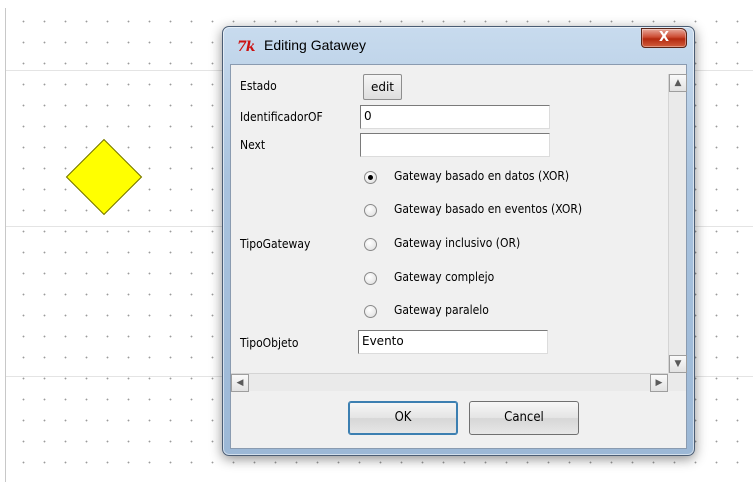 Image resolution: width=753 pixels, height=482 pixels. Describe the element at coordinates (269, 343) in the screenshot. I see `tipo-objeto-label: TipoObjeto` at that location.